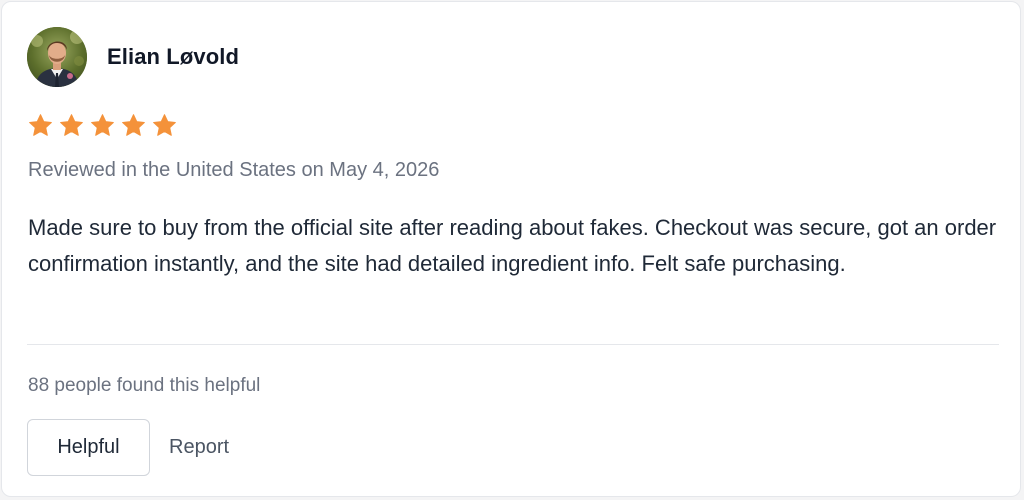 The image size is (1024, 500). I want to click on helpful-button: Helpful, so click(88, 447).